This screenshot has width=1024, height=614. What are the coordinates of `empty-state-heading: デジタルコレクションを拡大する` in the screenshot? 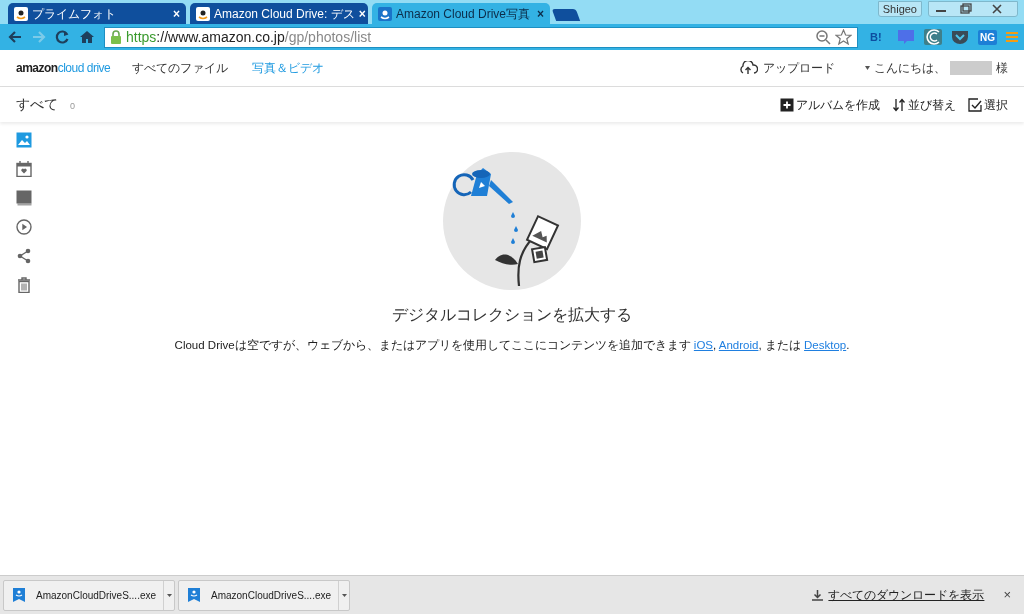 It's located at (512, 315).